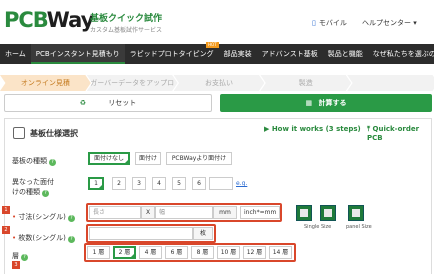  What do you see at coordinates (314, 23) in the screenshot?
I see `mobile-icon: ▯` at bounding box center [314, 23].